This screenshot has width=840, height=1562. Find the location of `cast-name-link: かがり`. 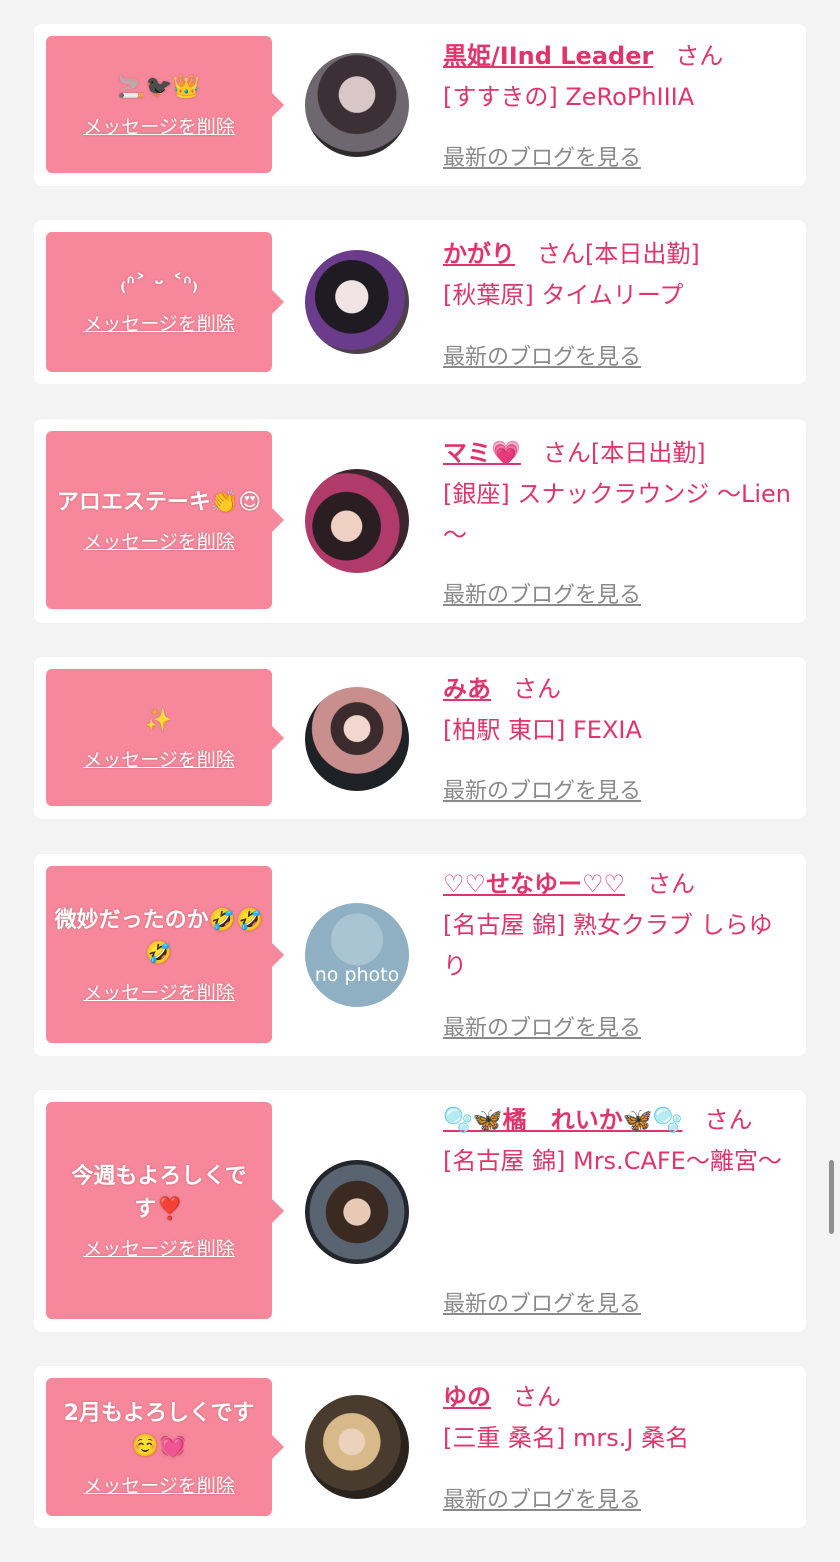

cast-name-link: かがり is located at coordinates (479, 254).